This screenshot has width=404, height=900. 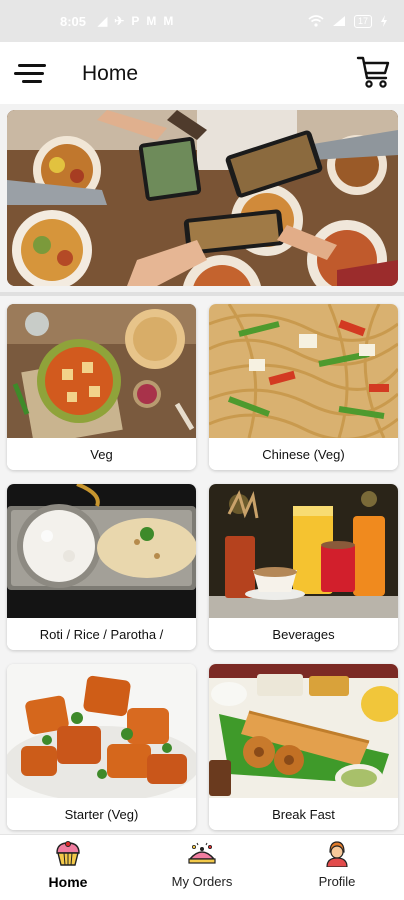 What do you see at coordinates (303, 814) in the screenshot?
I see `category-label-break-fast: Break Fast` at bounding box center [303, 814].